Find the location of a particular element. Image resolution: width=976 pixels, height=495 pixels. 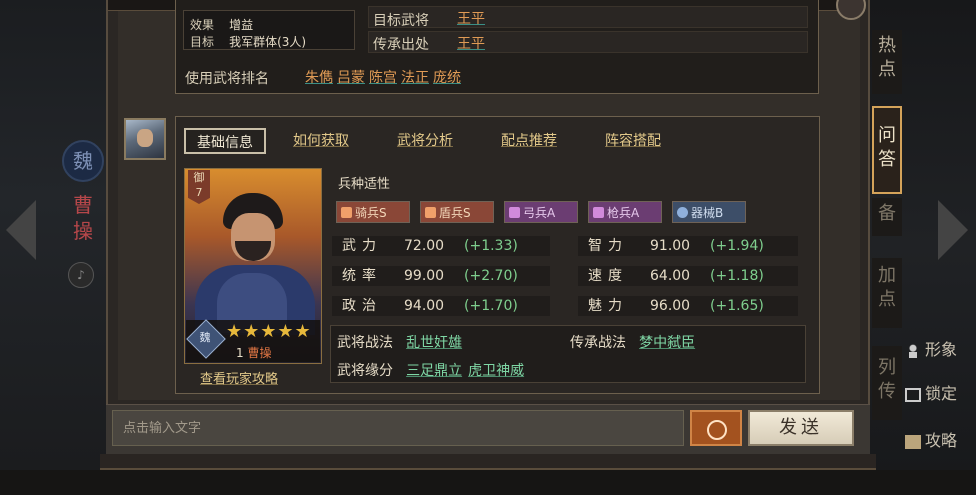

stat-value: 99.00 is located at coordinates (424, 276).